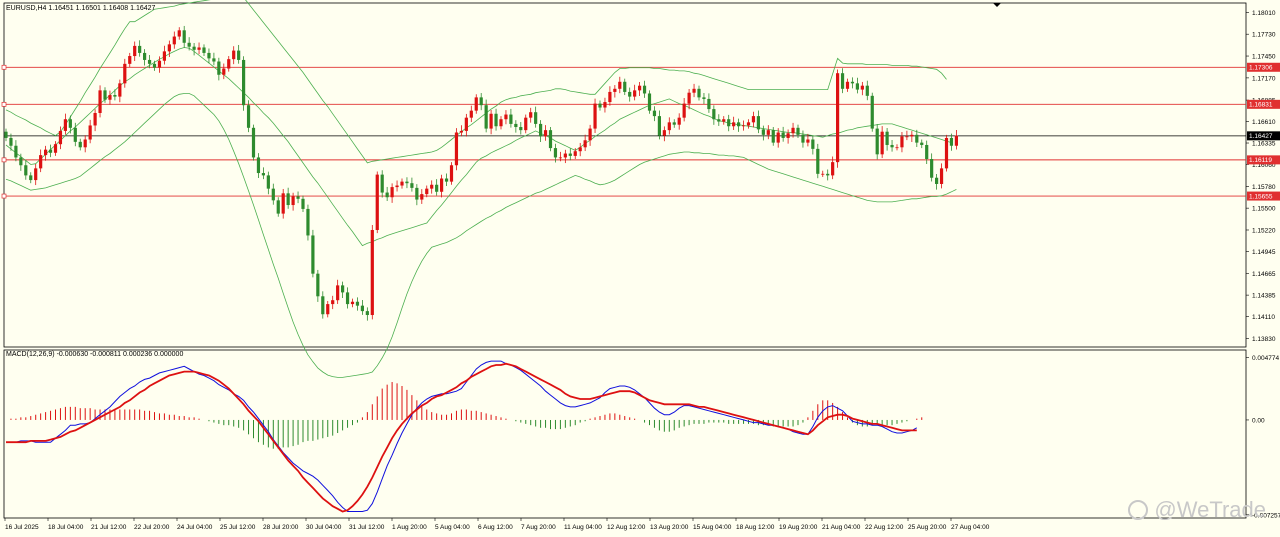 This screenshot has height=537, width=1280. Describe the element at coordinates (1264, 230) in the screenshot. I see `price-tick-label: 1.15220` at that location.